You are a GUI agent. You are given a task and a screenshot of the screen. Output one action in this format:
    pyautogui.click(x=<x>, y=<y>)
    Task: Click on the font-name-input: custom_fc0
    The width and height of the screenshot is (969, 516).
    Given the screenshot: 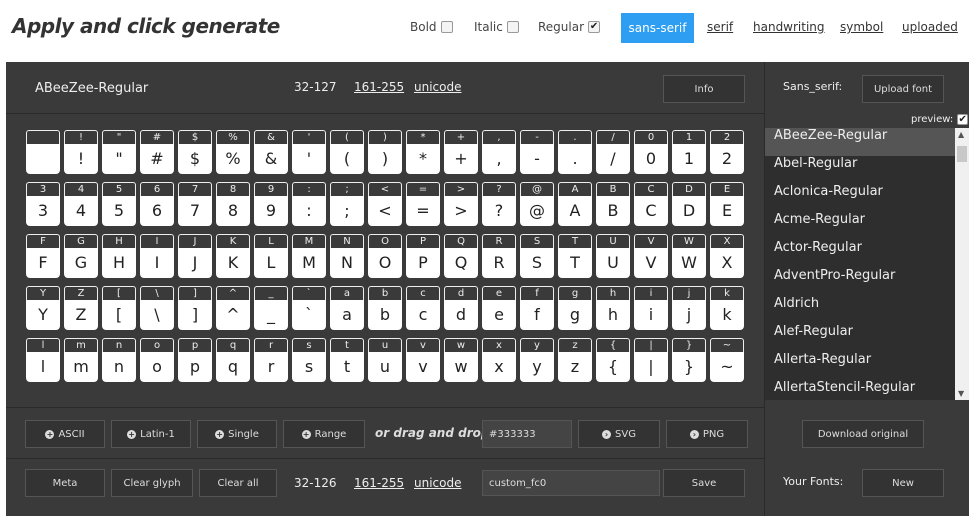 What is the action you would take?
    pyautogui.click(x=571, y=483)
    